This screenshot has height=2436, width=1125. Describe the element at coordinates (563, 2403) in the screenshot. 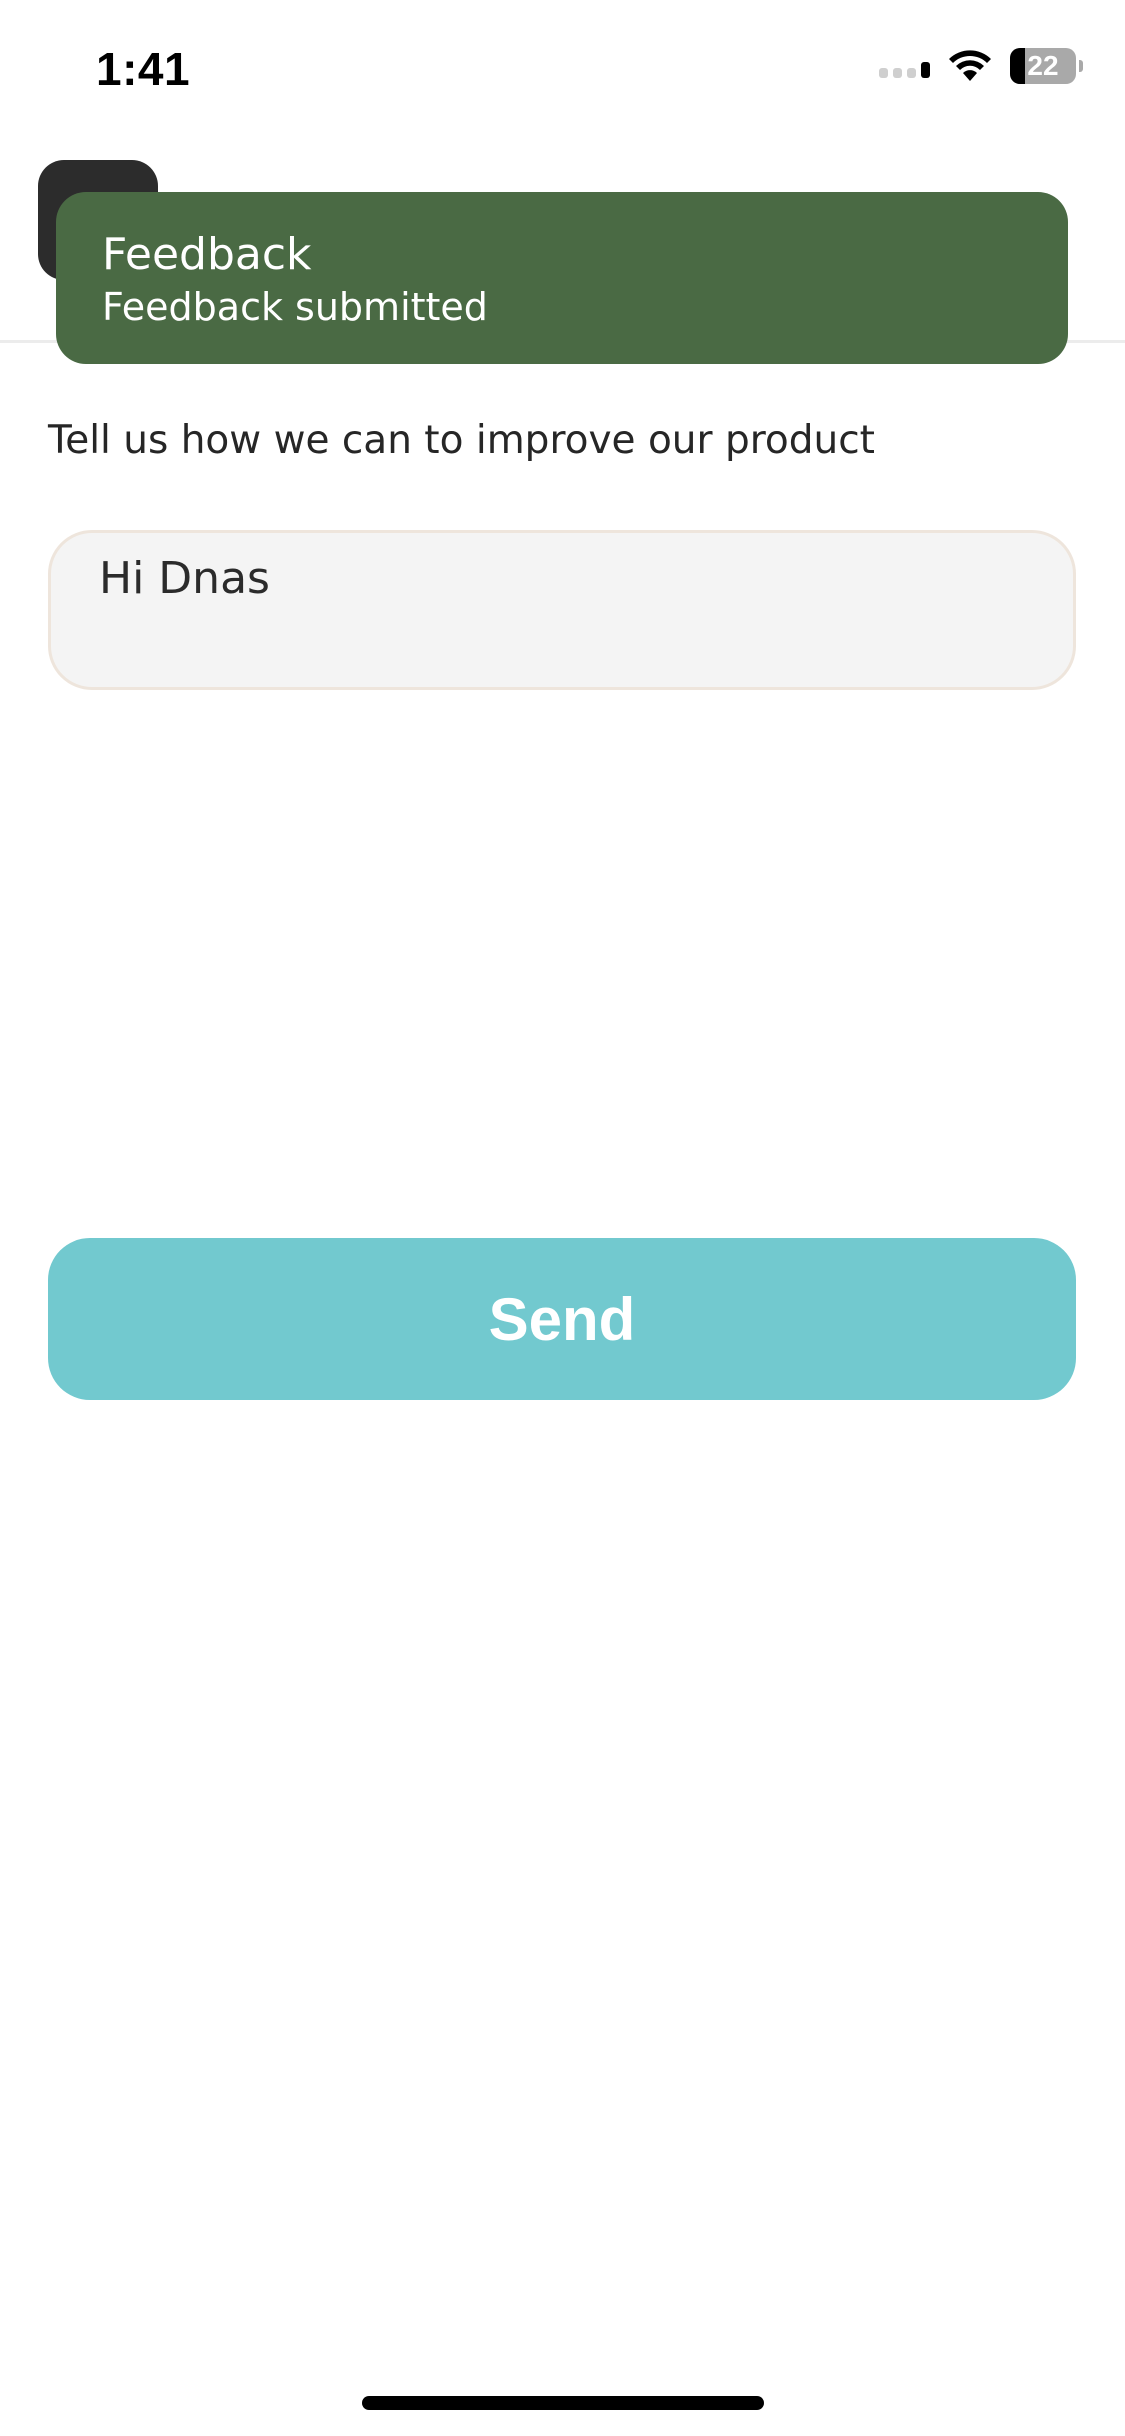

I see `home-indicator` at that location.